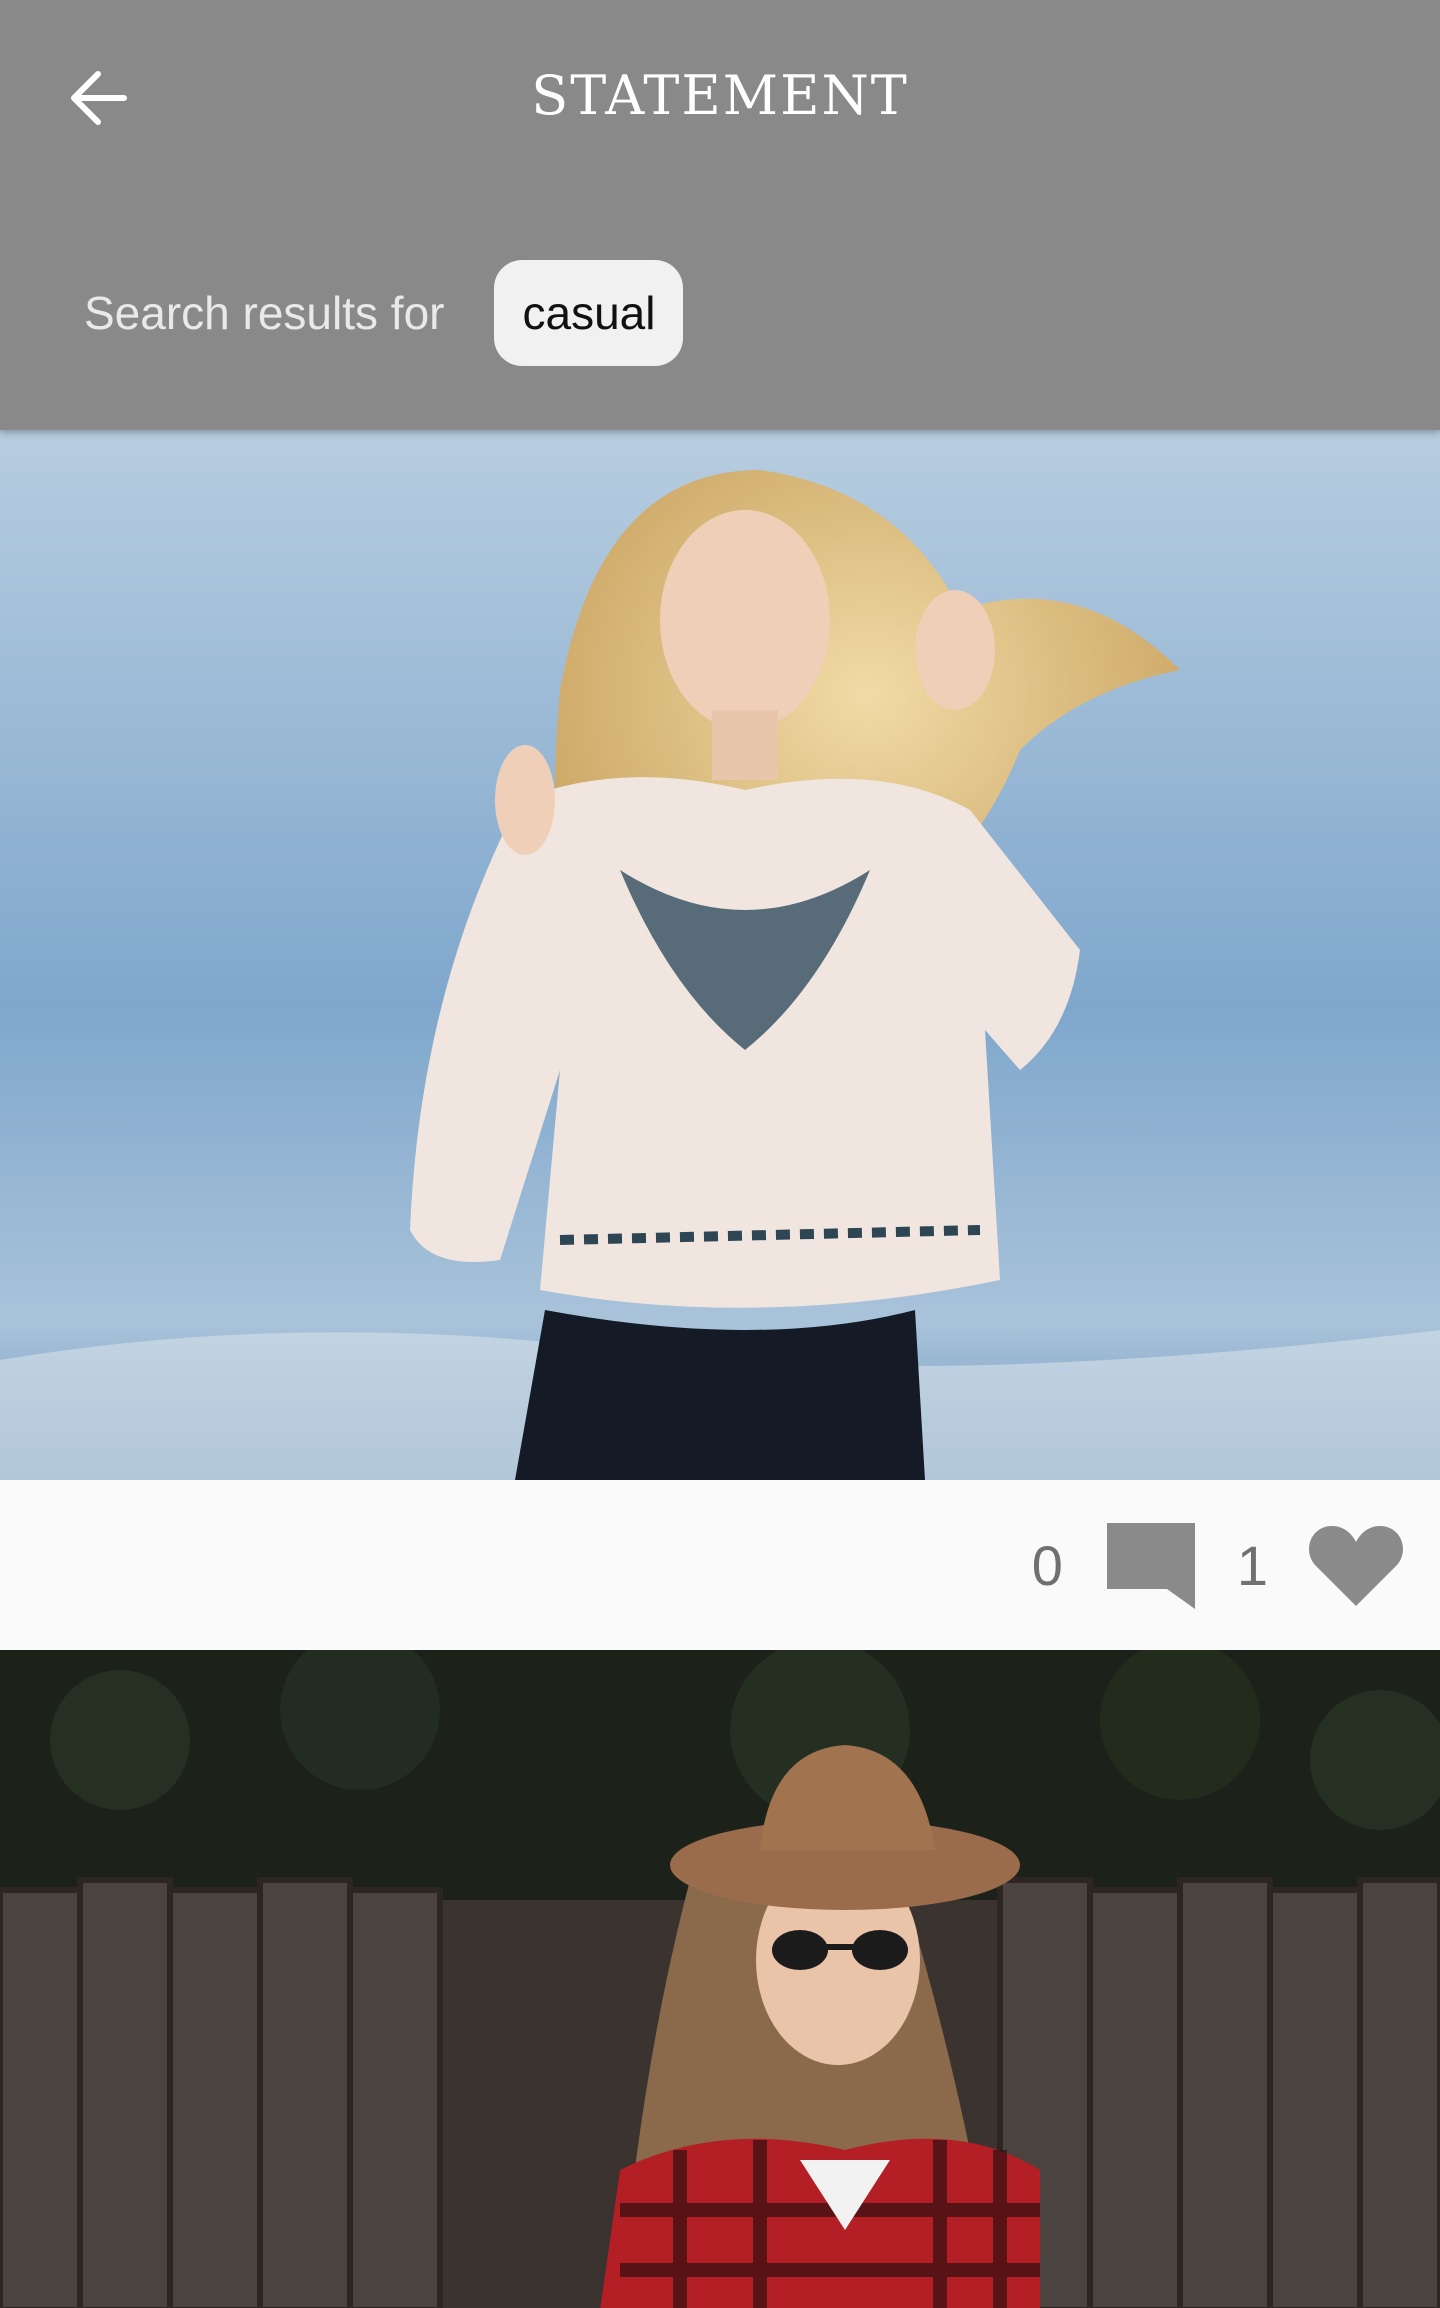  I want to click on heart-icon, so click(1356, 1566).